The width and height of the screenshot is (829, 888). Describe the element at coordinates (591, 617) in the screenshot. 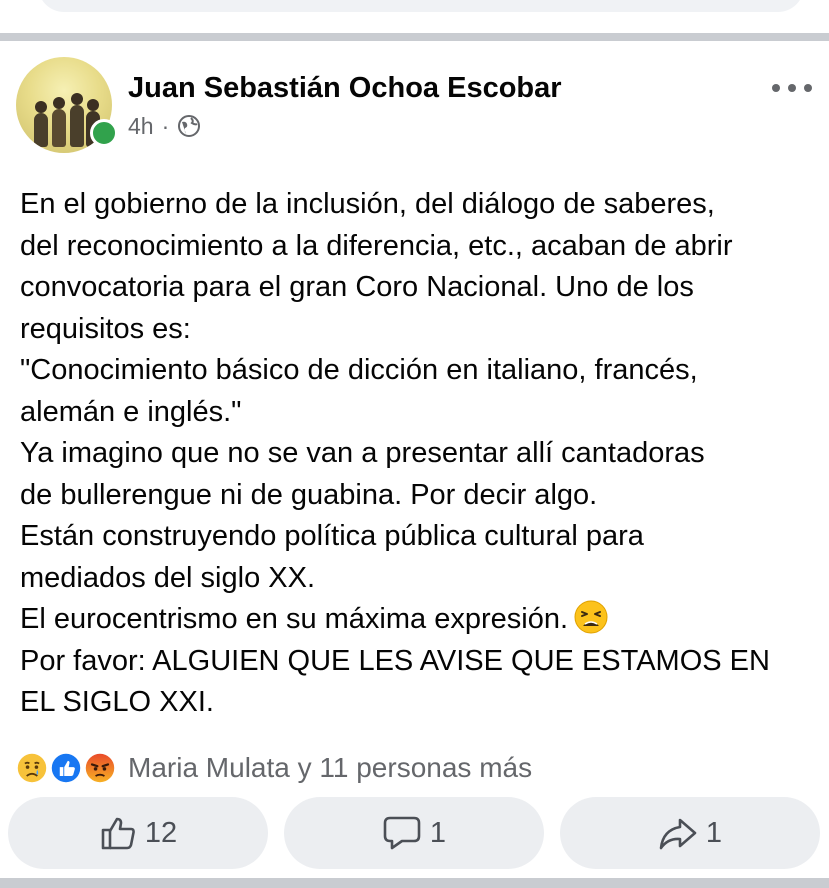

I see `weary-face-emoji` at that location.